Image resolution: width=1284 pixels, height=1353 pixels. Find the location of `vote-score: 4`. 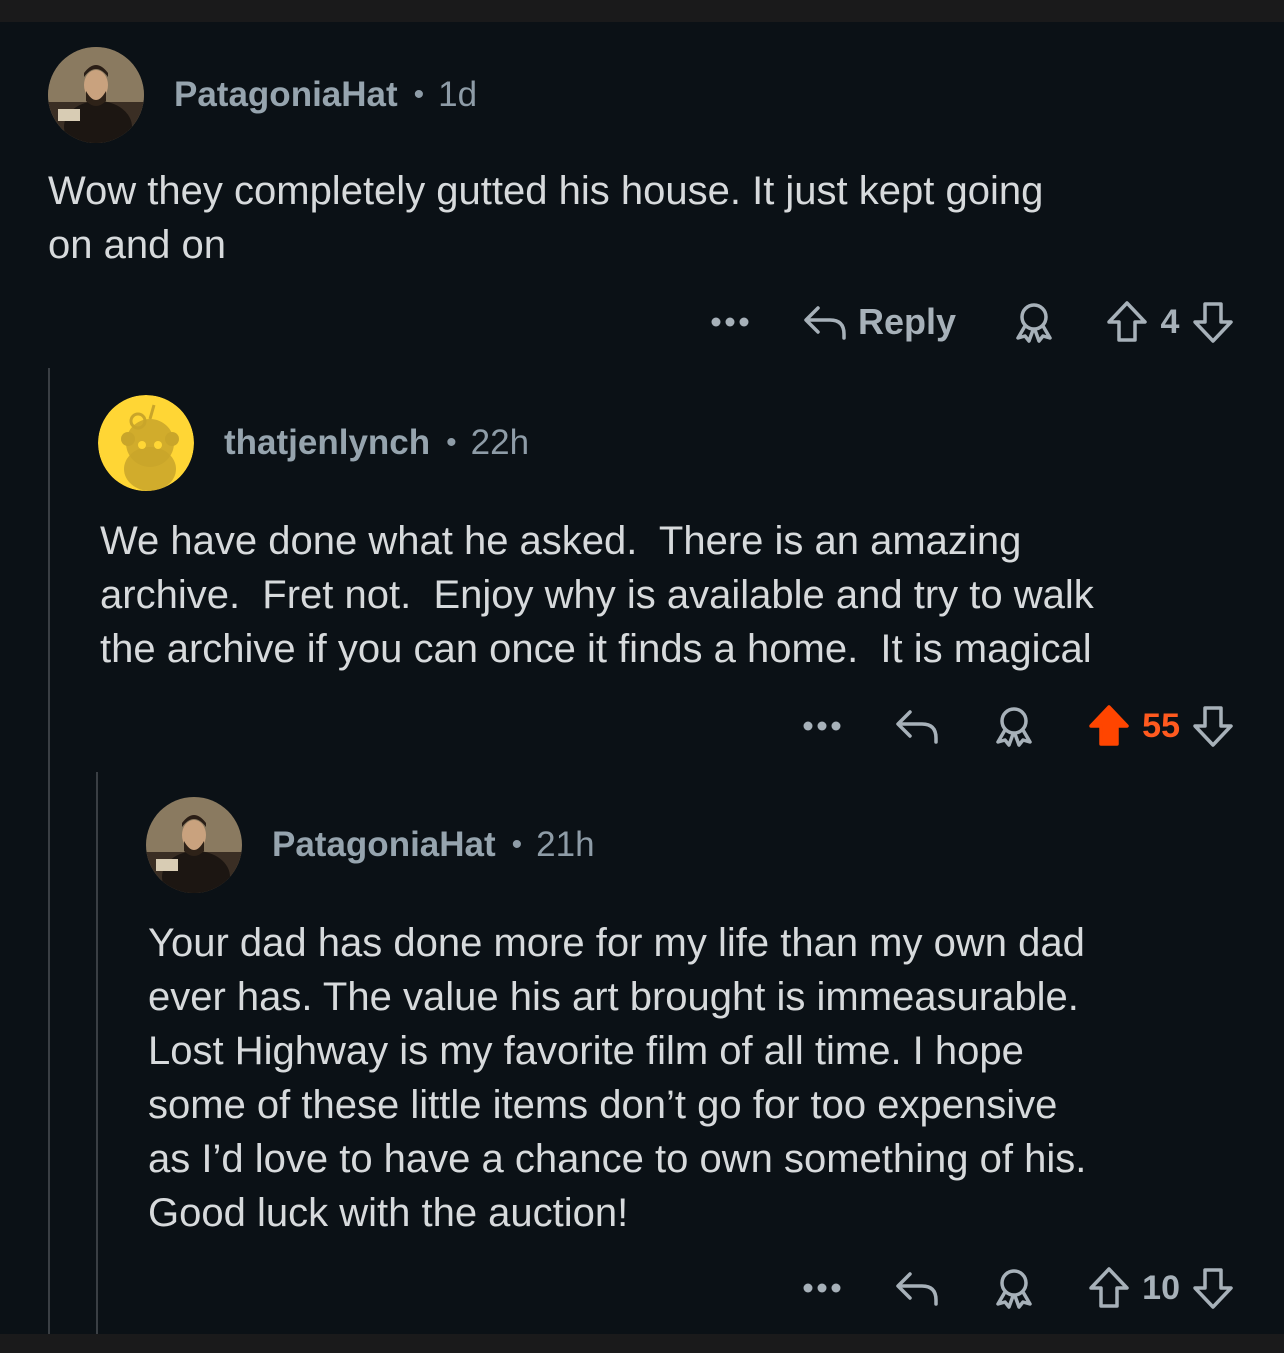

vote-score: 4 is located at coordinates (1170, 321).